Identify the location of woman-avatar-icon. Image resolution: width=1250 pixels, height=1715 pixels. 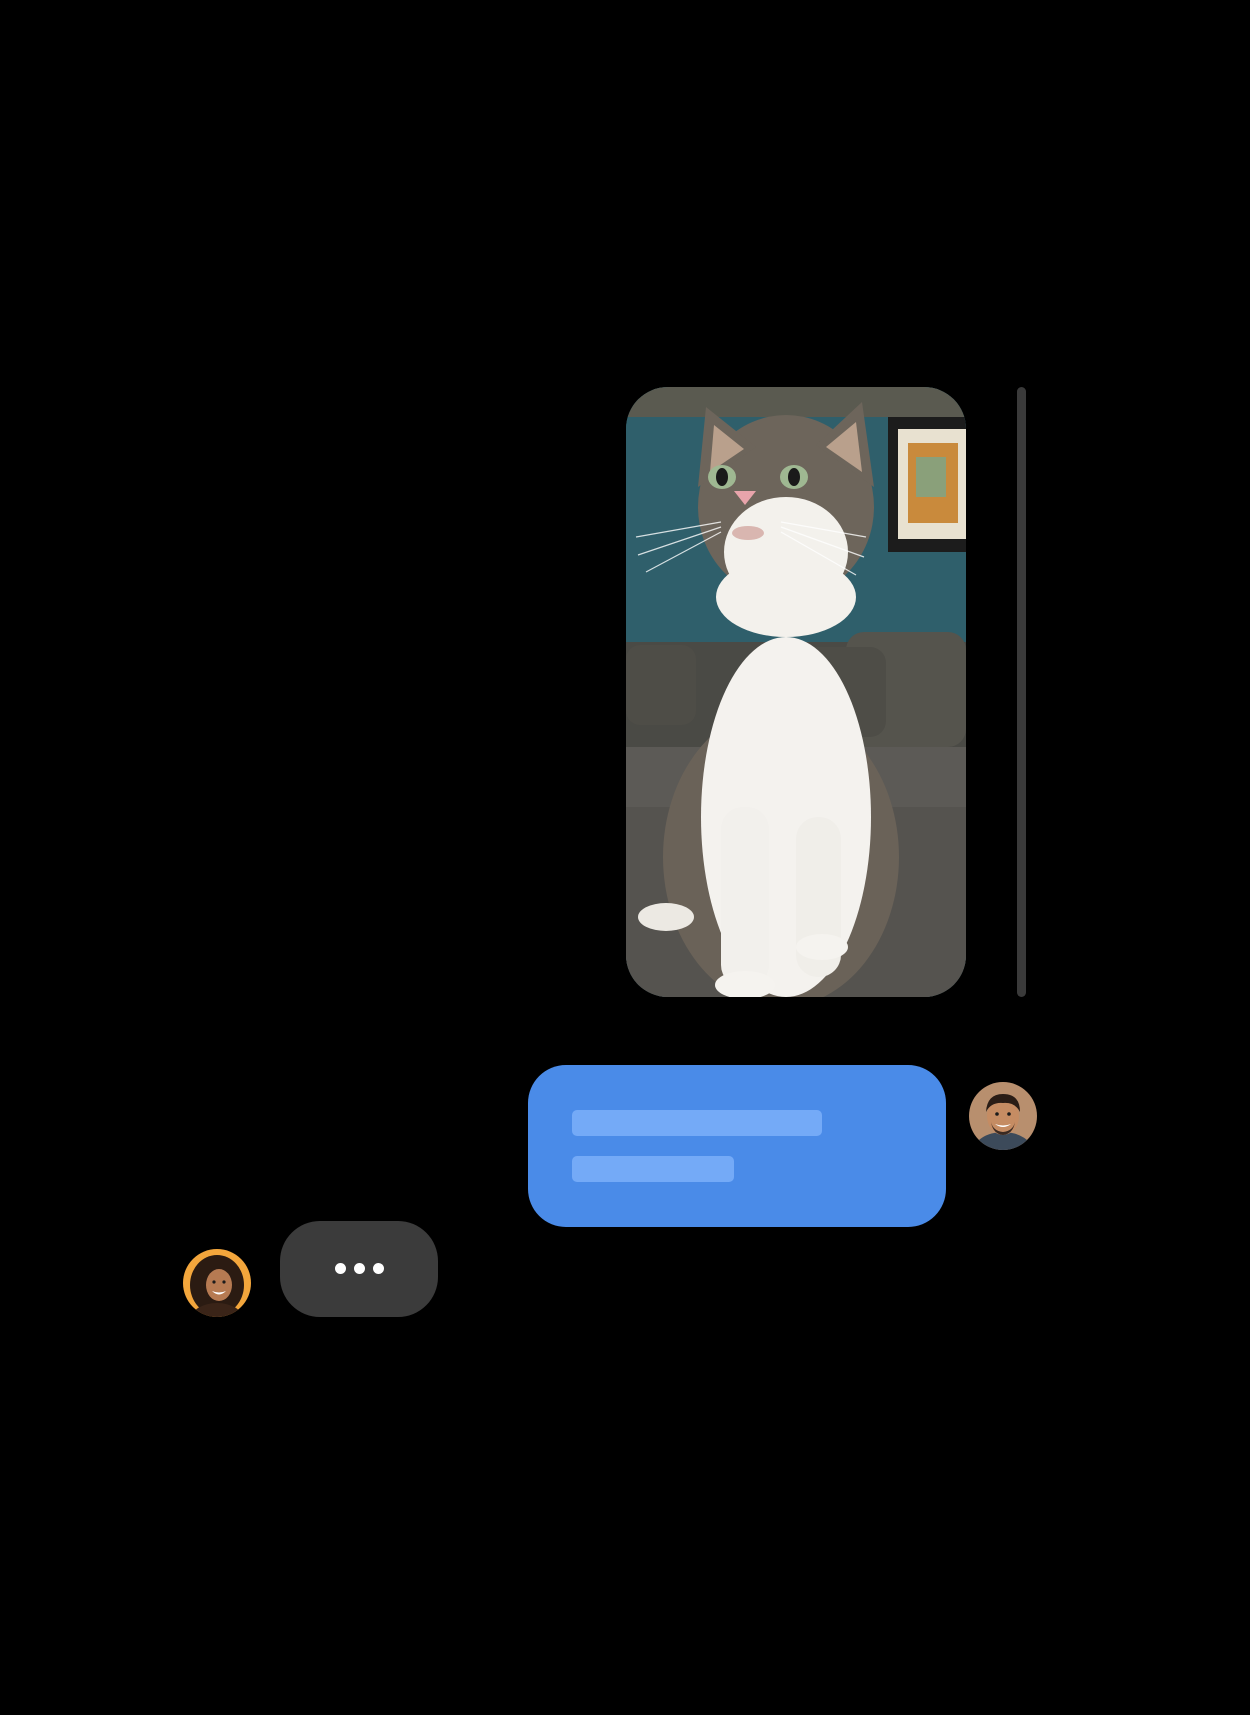
(217, 1283).